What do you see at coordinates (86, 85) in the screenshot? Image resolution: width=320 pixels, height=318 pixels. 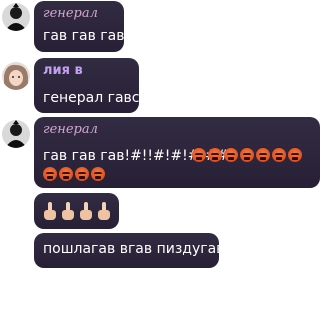 I see `message-bubble: лия в генерал гавс` at bounding box center [86, 85].